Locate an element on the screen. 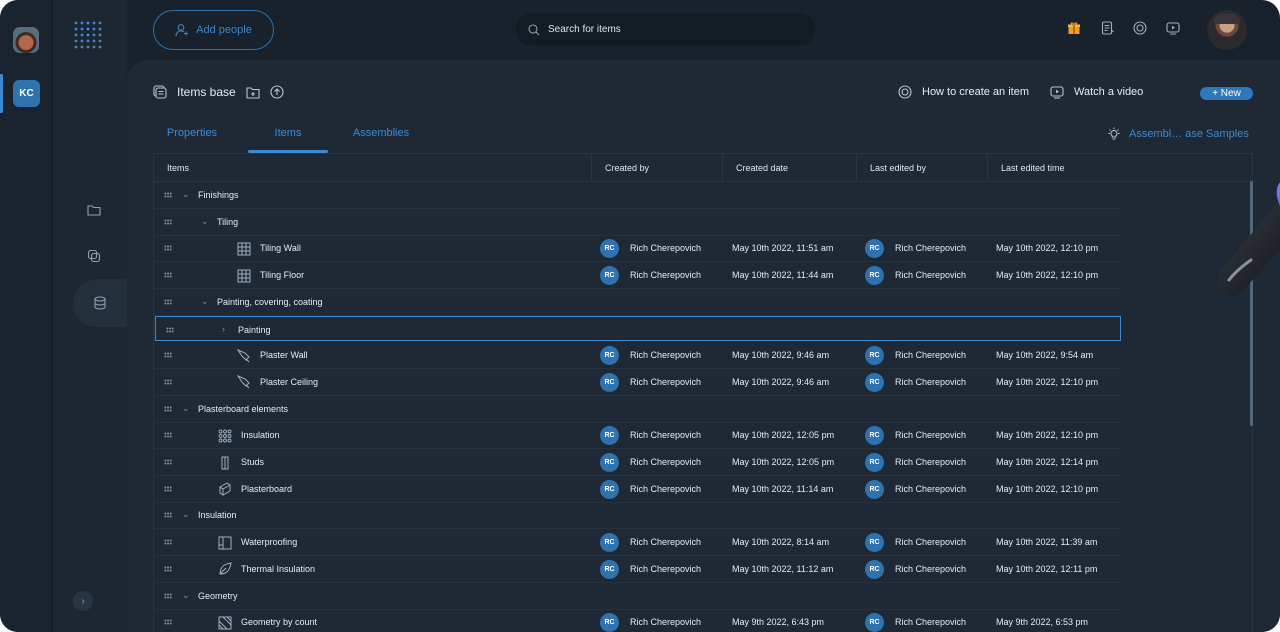 The height and width of the screenshot is (632, 1280). upload-icon is located at coordinates (277, 92).